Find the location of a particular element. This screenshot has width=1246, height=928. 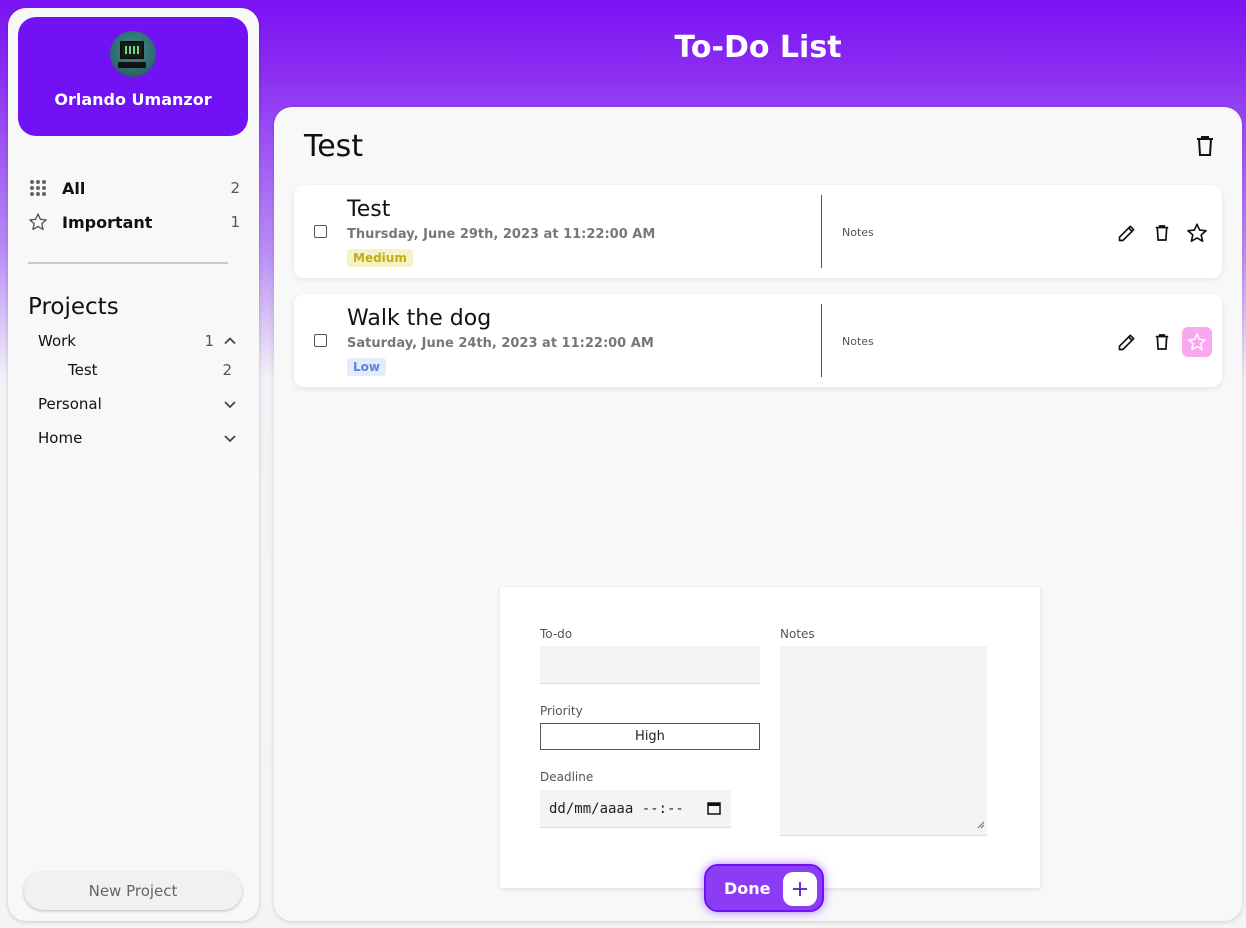

project-count: 2 is located at coordinates (227, 370).